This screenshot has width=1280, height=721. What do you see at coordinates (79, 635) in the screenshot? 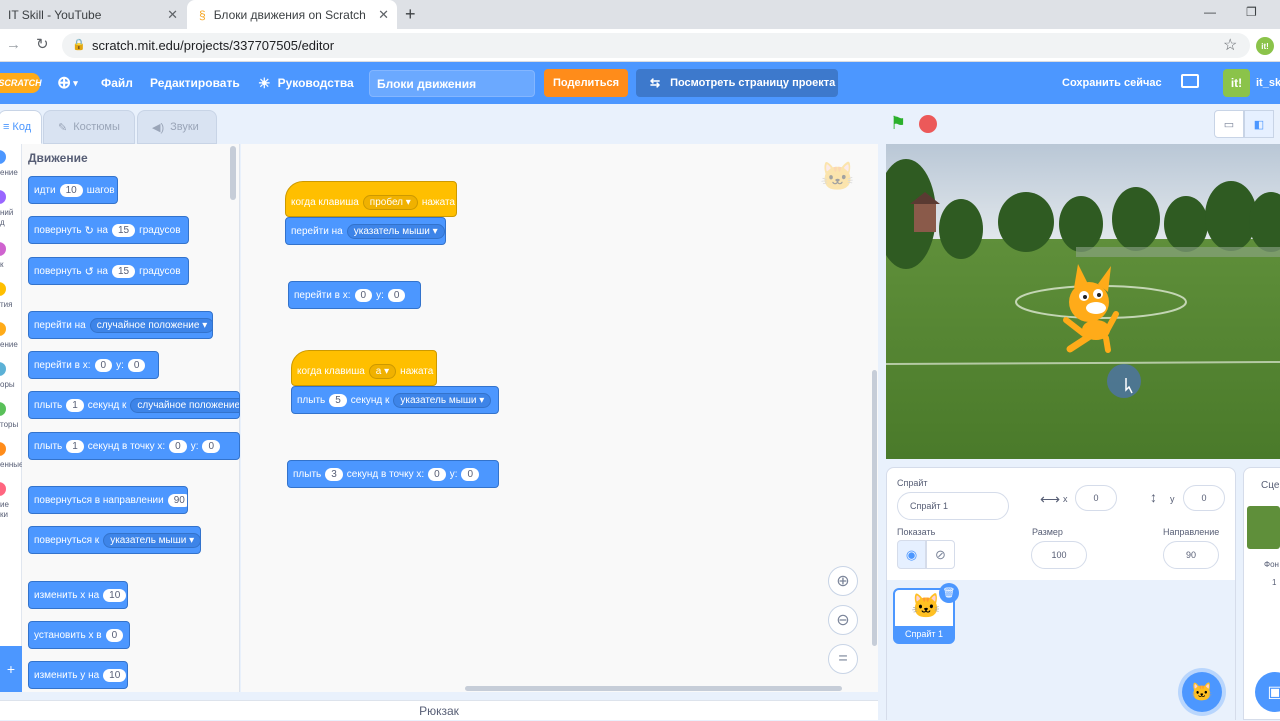
I see `block-set-x: установить х в 0` at bounding box center [79, 635].